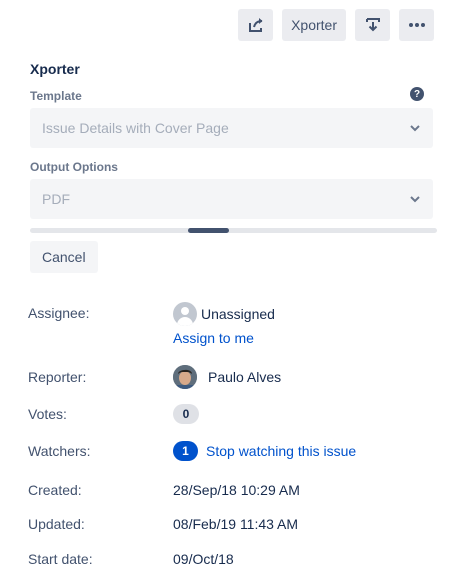 This screenshot has width=466, height=584. Describe the element at coordinates (238, 314) in the screenshot. I see `assignee-name: Unassigned` at that location.